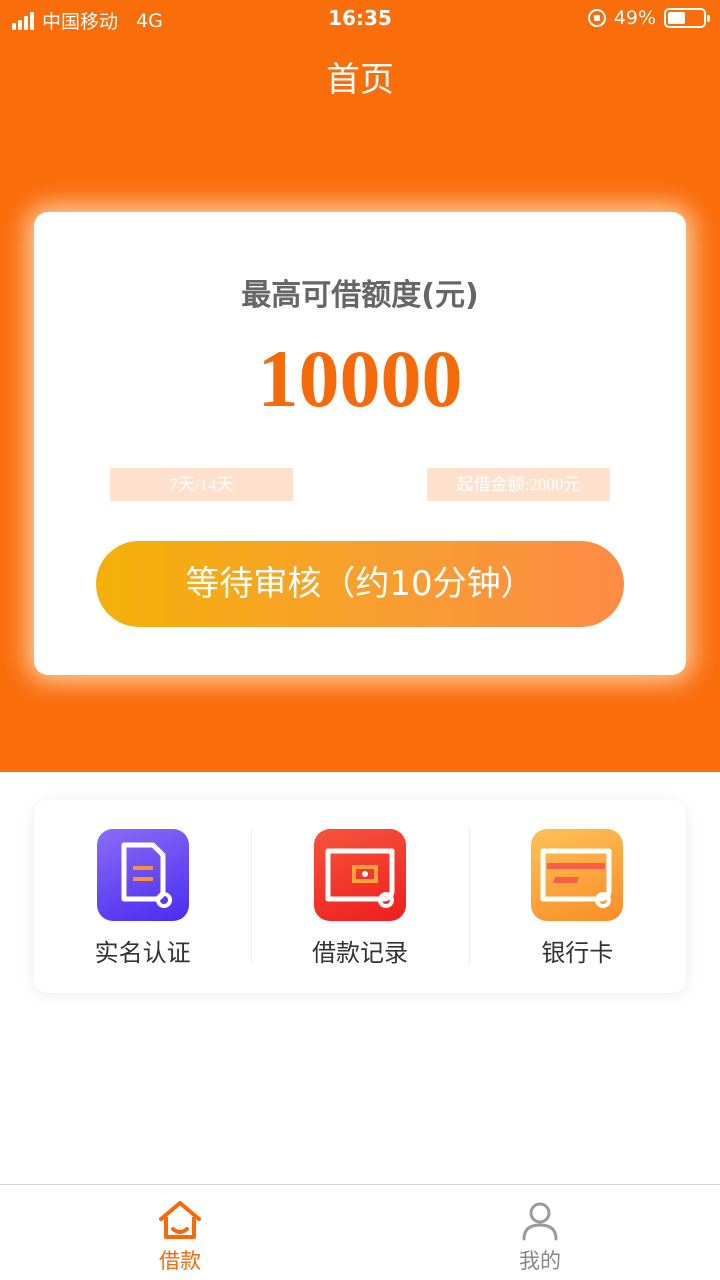  I want to click on loan-record-icon, so click(359, 875).